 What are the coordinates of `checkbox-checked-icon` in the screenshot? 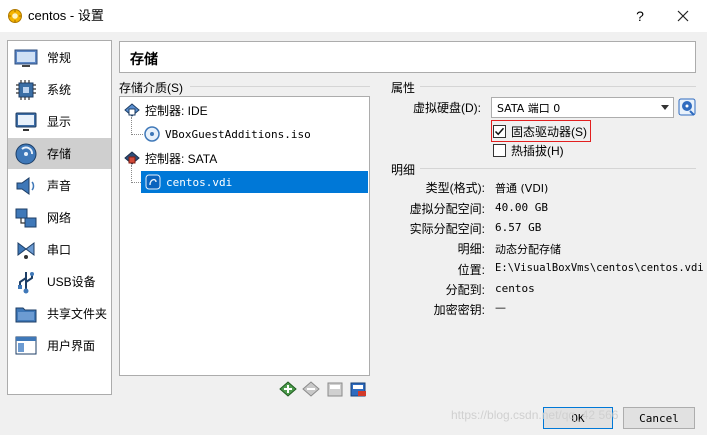 It's located at (499, 131).